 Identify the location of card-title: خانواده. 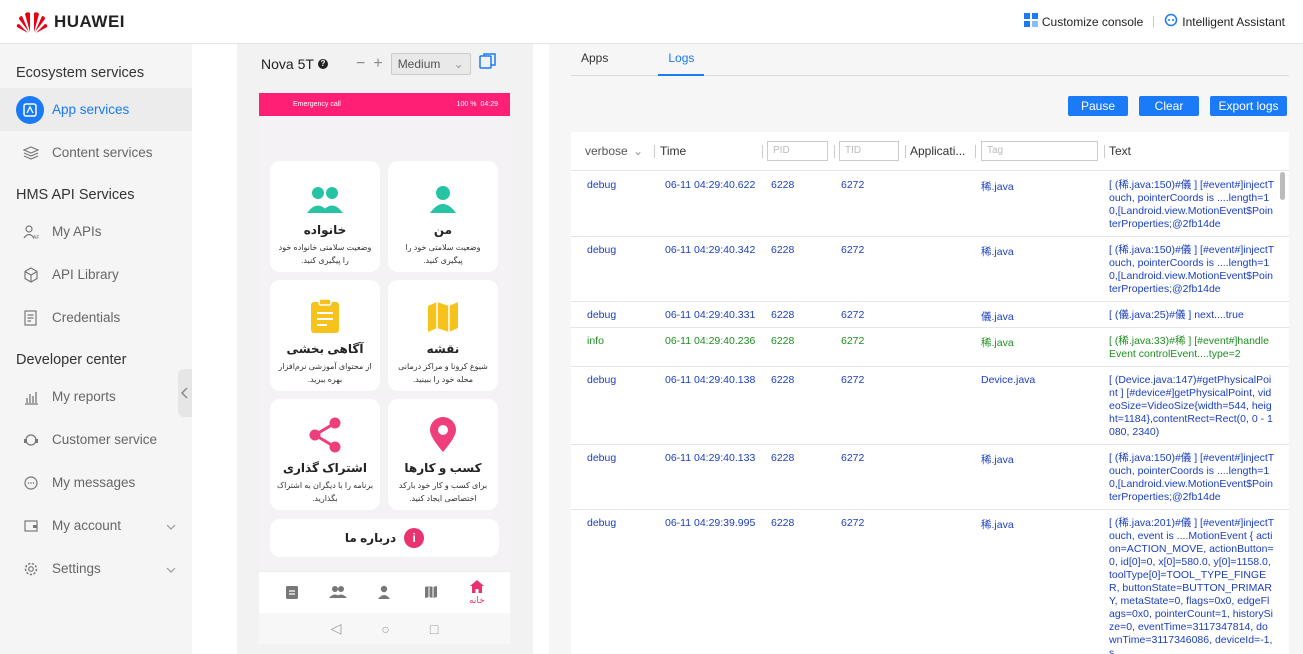
(325, 230).